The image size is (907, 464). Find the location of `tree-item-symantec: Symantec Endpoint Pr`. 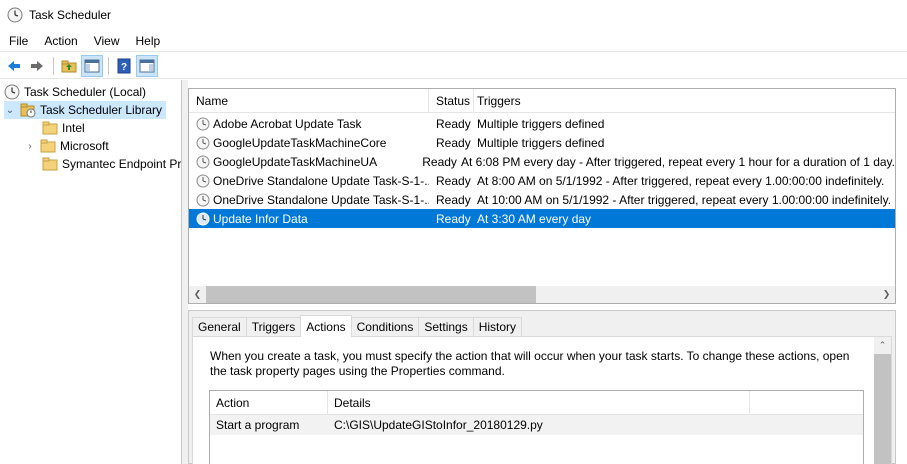

tree-item-symantec: Symantec Endpoint Pr is located at coordinates (111, 164).